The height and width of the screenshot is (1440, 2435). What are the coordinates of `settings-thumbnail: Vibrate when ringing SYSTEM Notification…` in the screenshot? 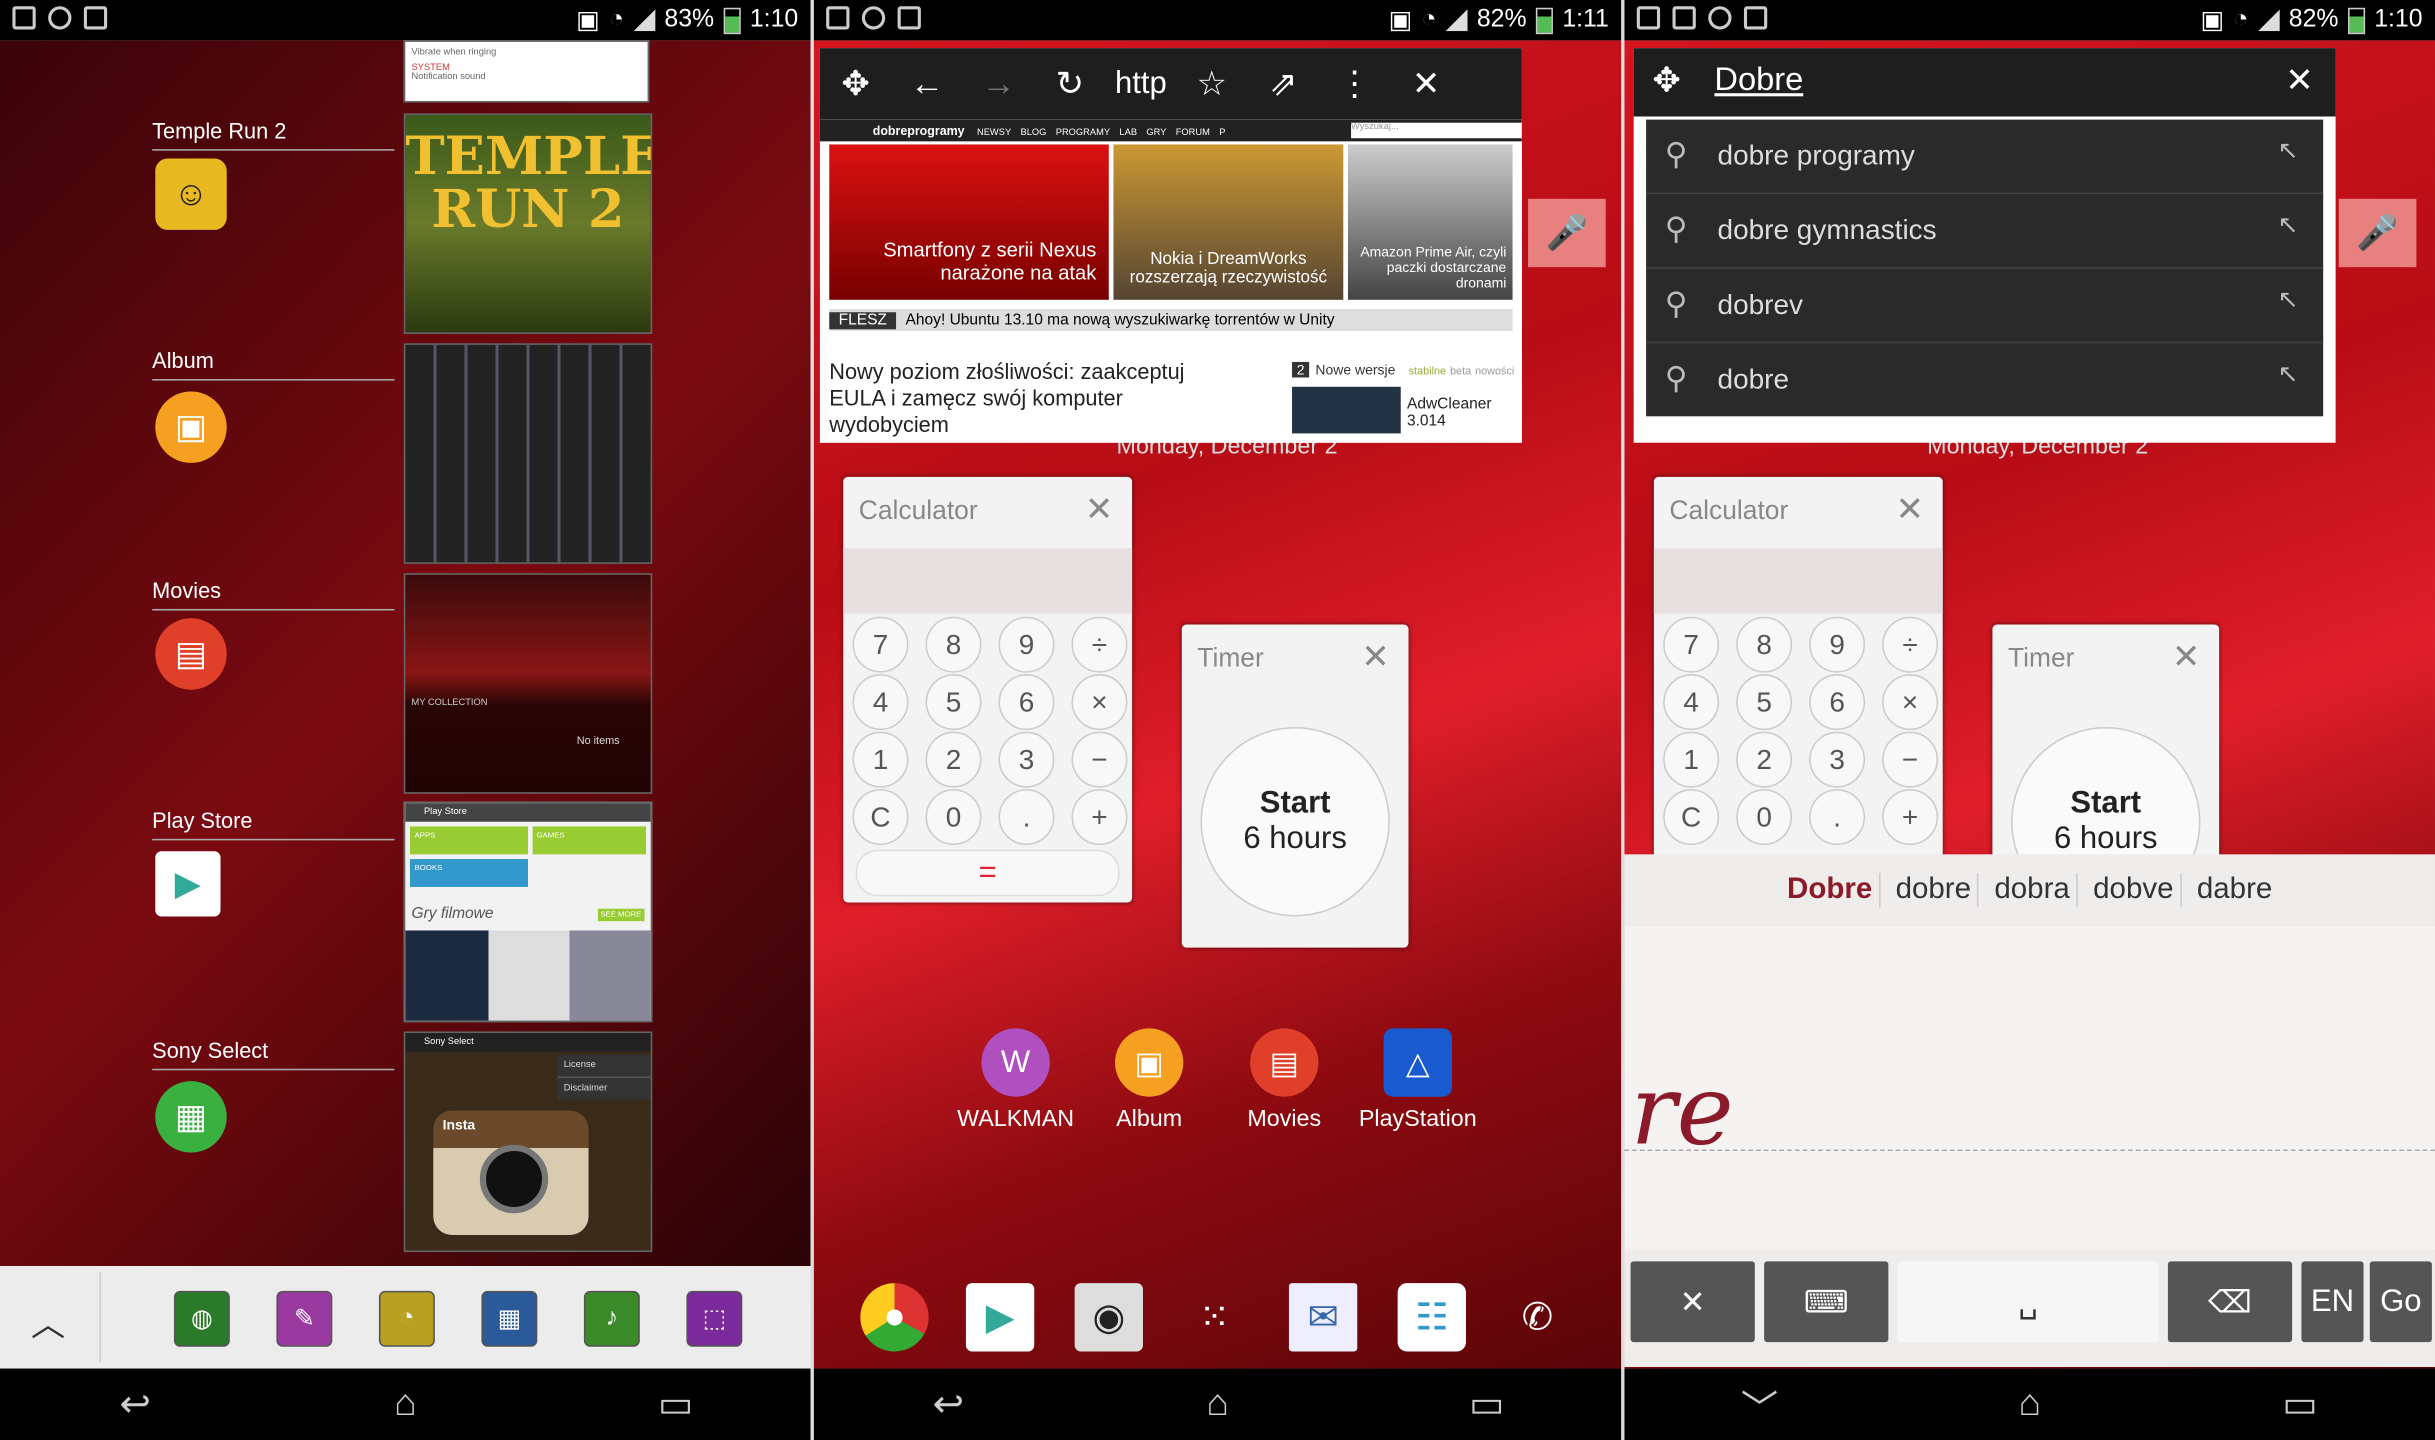 It's located at (526, 71).